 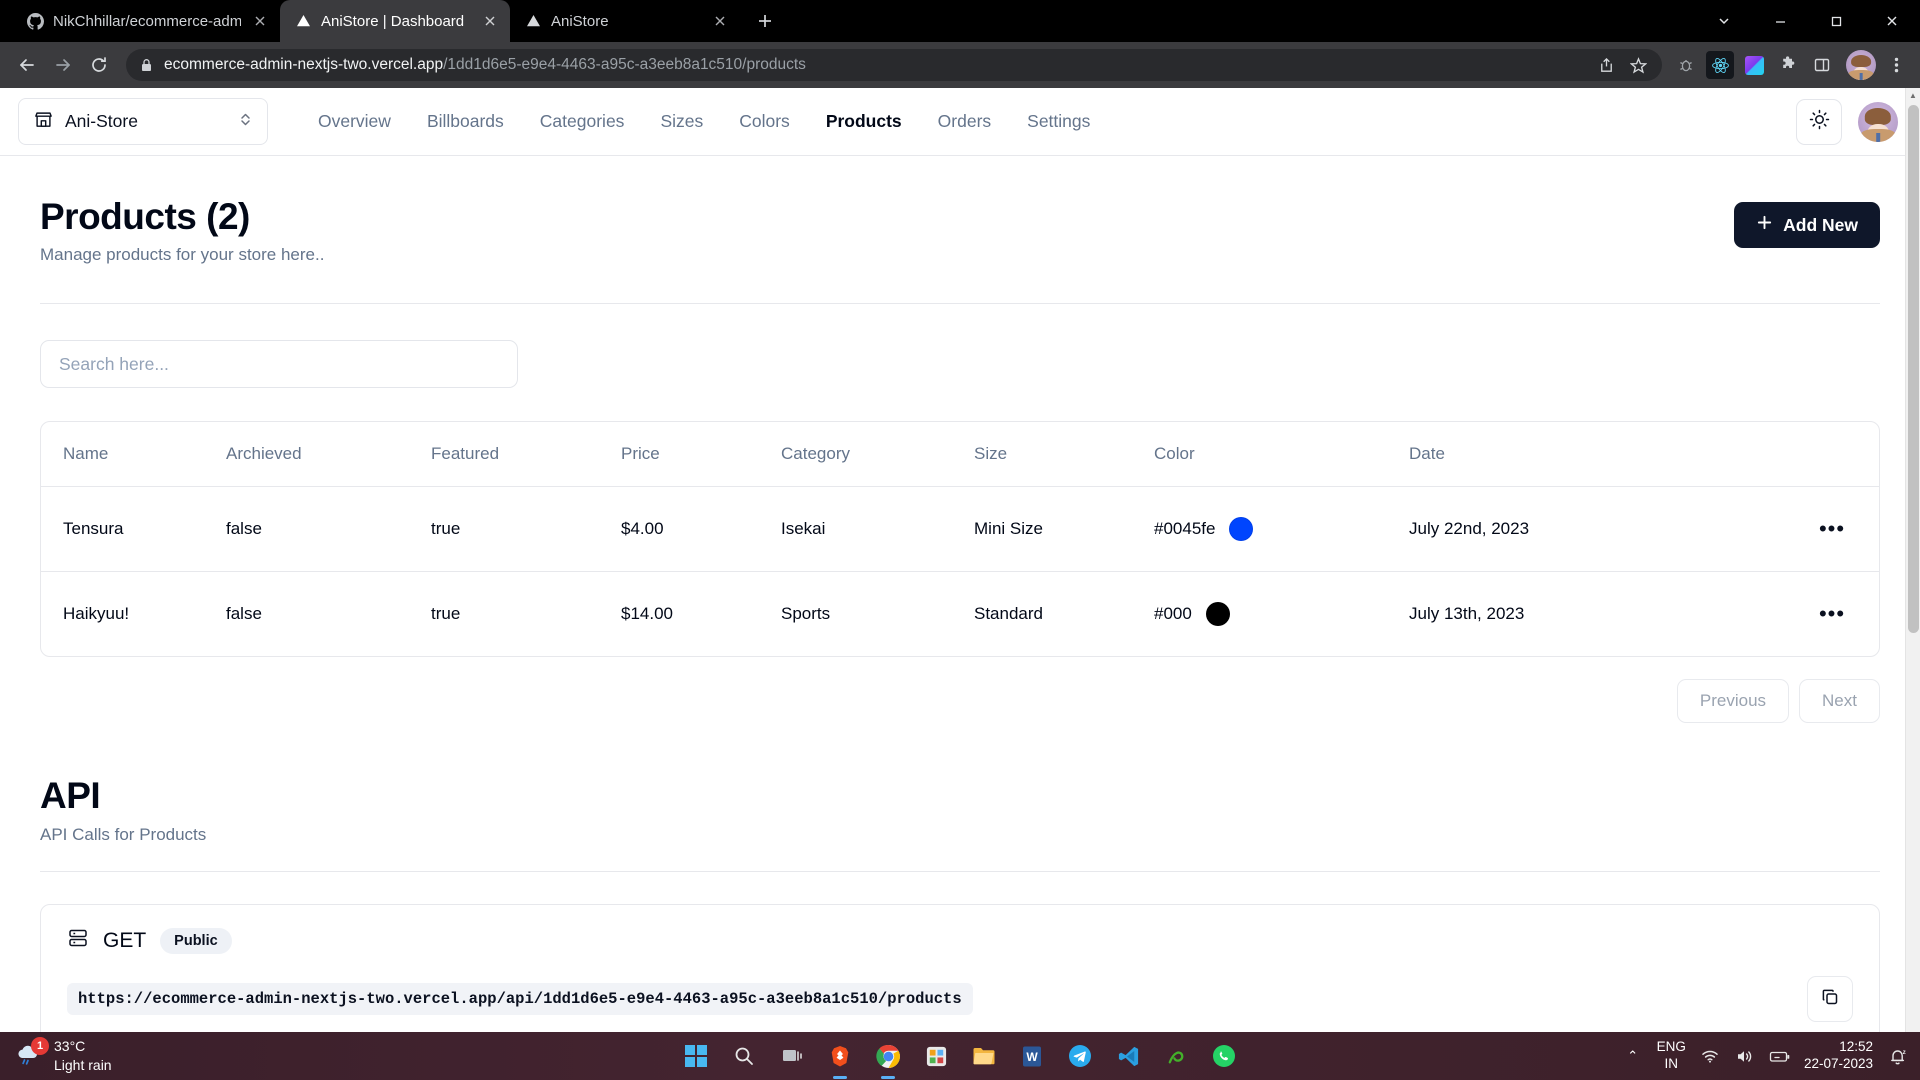 What do you see at coordinates (56, 1056) in the screenshot?
I see `taskbar-weather-widget: 1 33°C Light rain` at bounding box center [56, 1056].